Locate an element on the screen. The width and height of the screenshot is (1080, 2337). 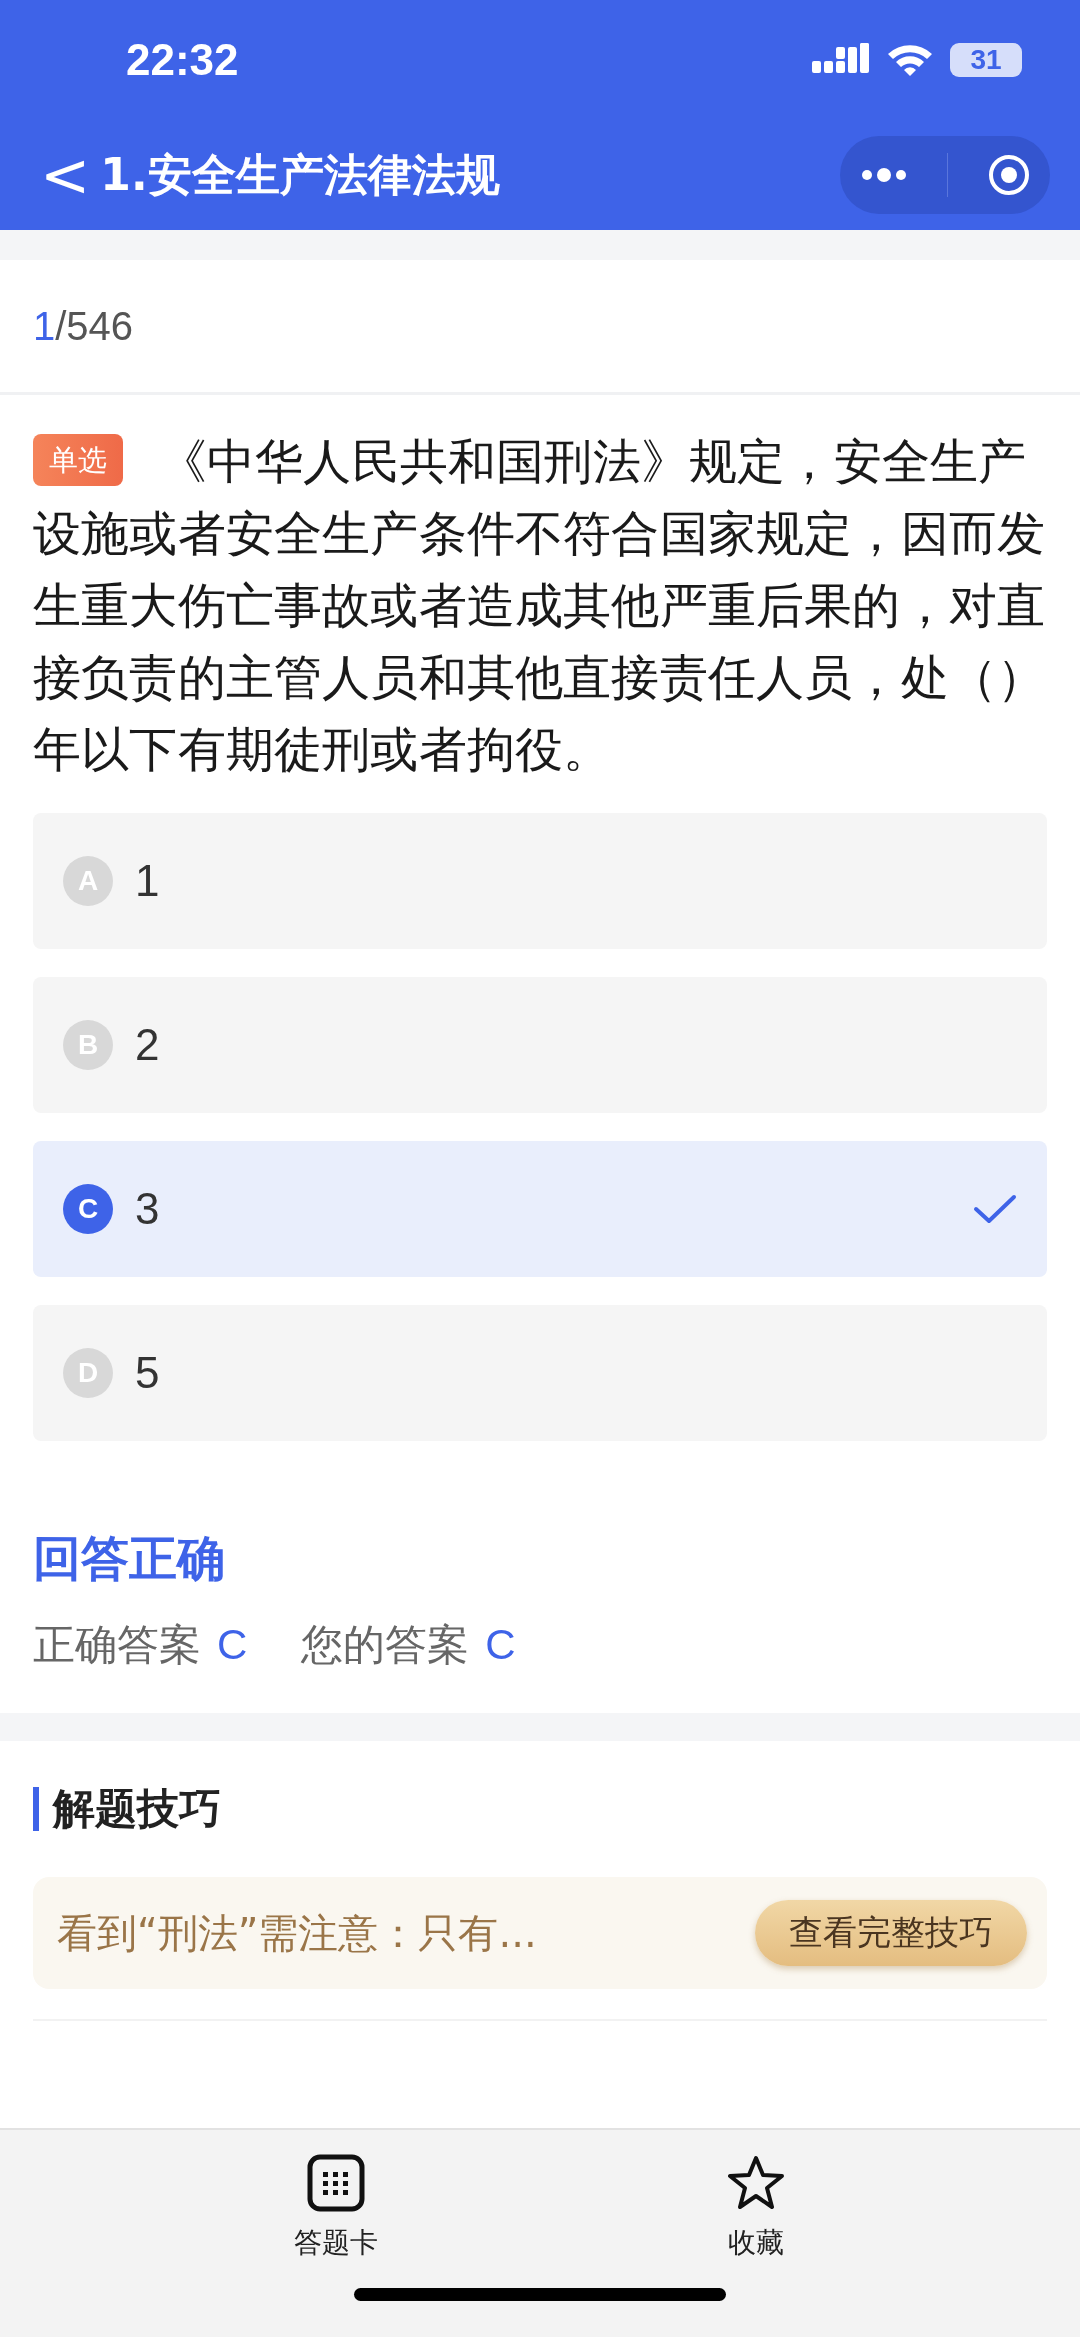
tab-label: 收藏 is located at coordinates (756, 2243).